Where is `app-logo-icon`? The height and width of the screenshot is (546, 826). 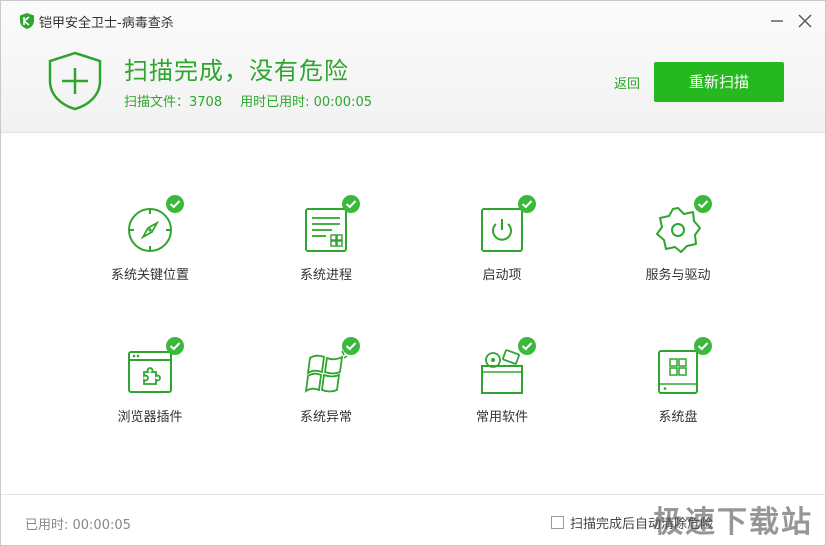 app-logo-icon is located at coordinates (27, 21).